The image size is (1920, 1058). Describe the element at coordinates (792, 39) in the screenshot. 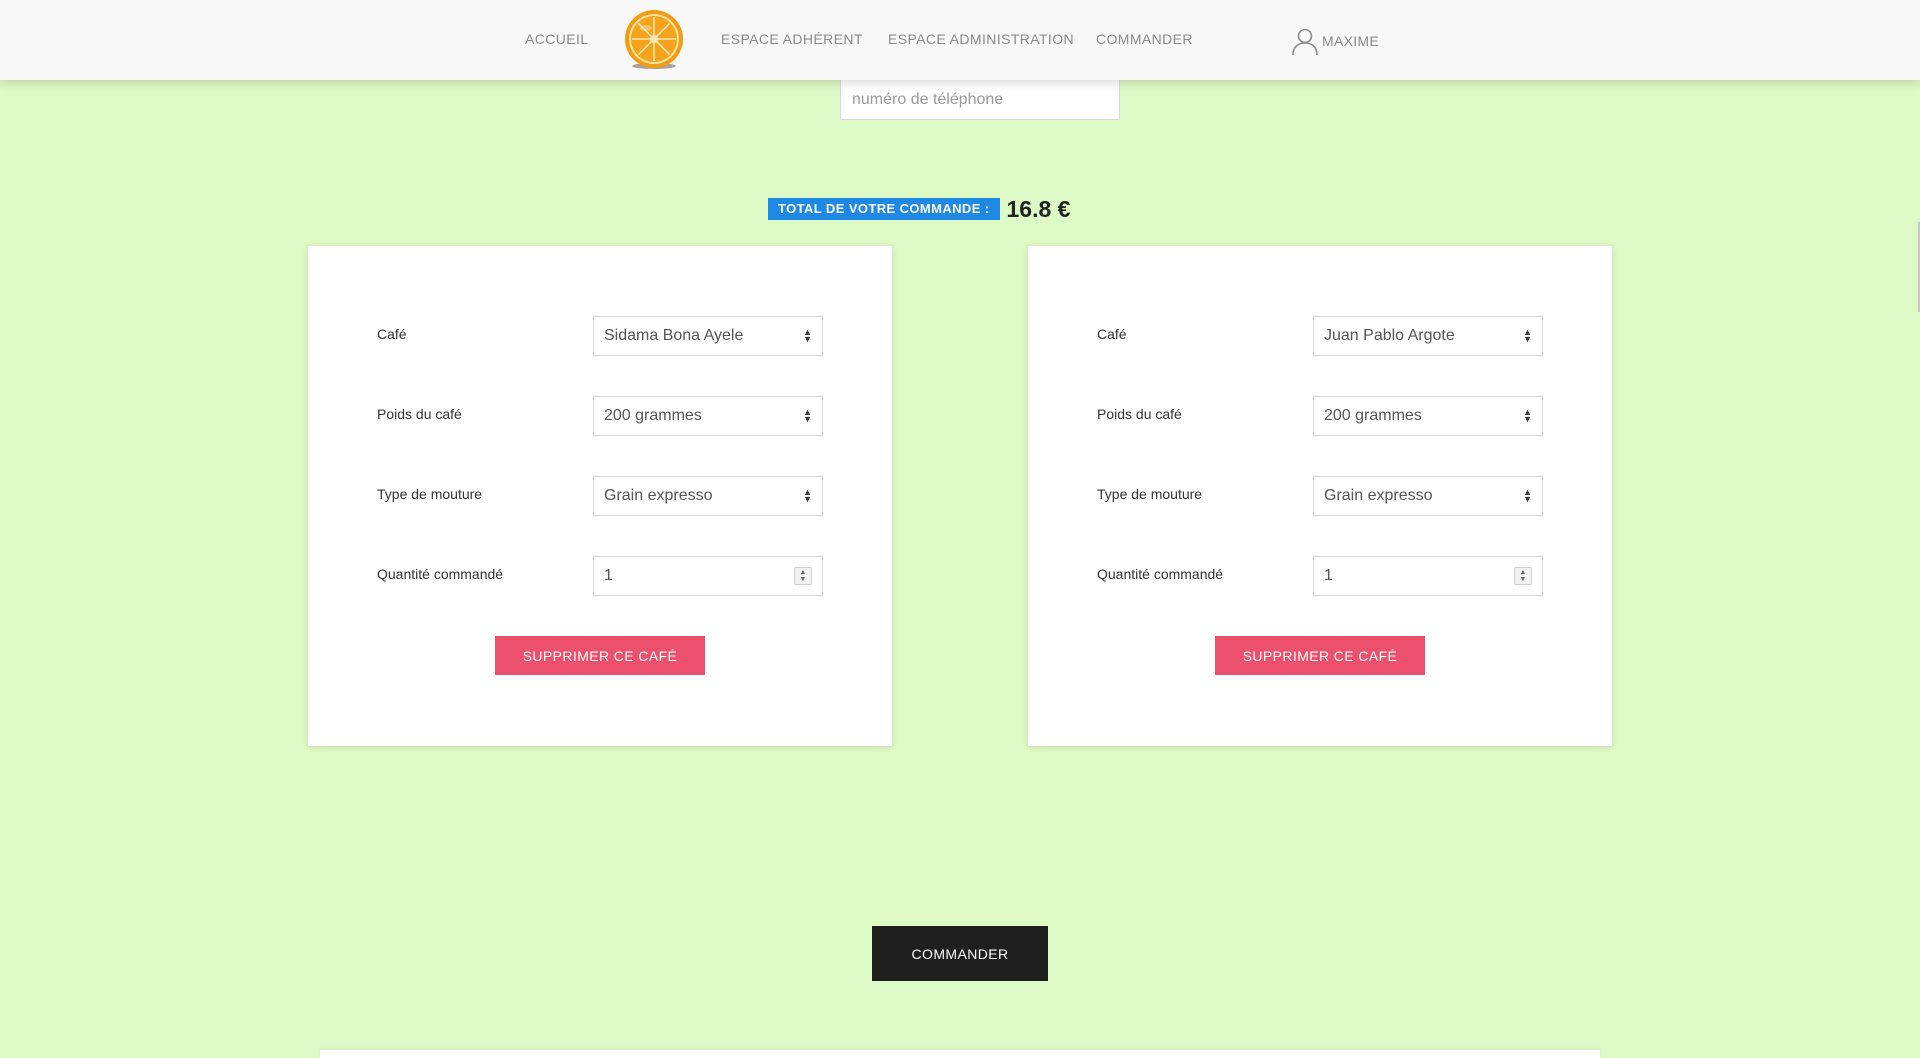

I see `nav-link-espace-adherent: ESPACE ADHÉRENT` at that location.